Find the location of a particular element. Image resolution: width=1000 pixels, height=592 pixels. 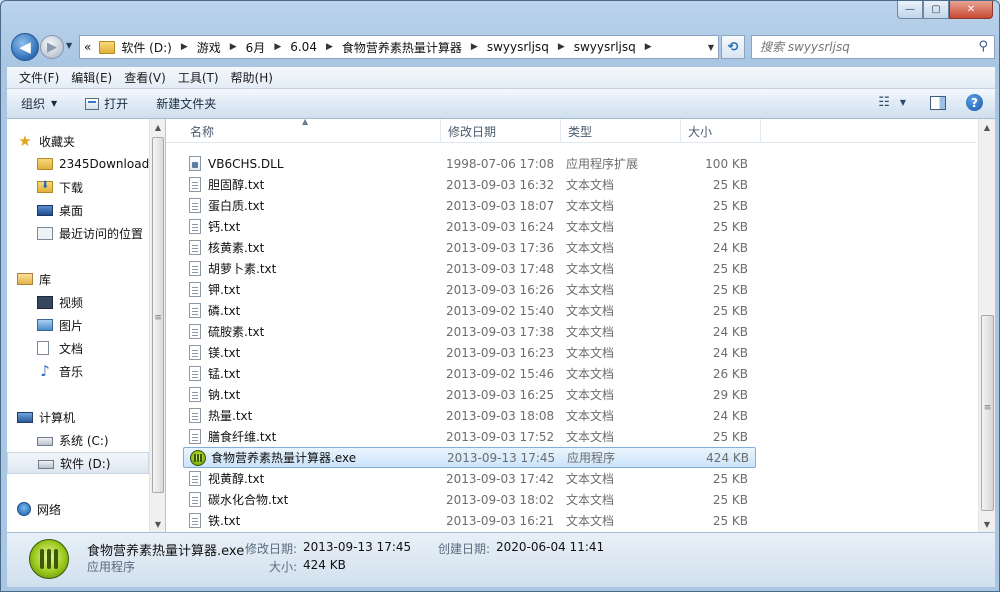

file-row: 钠.txt 2013-09-03 16:25 文本文档 29 KB is located at coordinates (469, 394).